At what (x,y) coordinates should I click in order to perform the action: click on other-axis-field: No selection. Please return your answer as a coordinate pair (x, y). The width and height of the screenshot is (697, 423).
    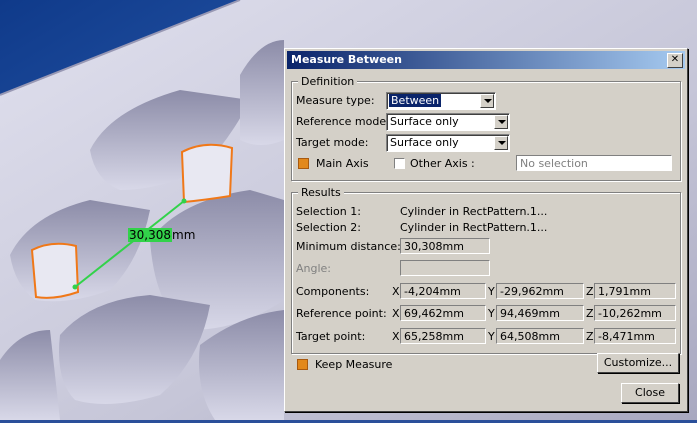
    Looking at the image, I should click on (594, 163).